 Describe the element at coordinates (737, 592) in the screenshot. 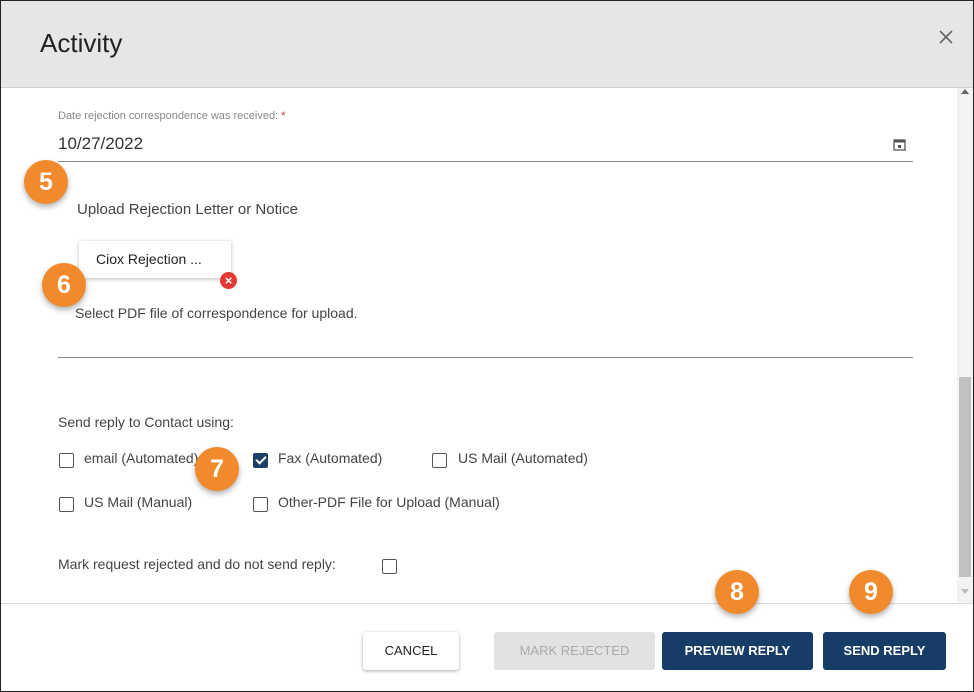

I see `callout-badge-8: 8` at that location.